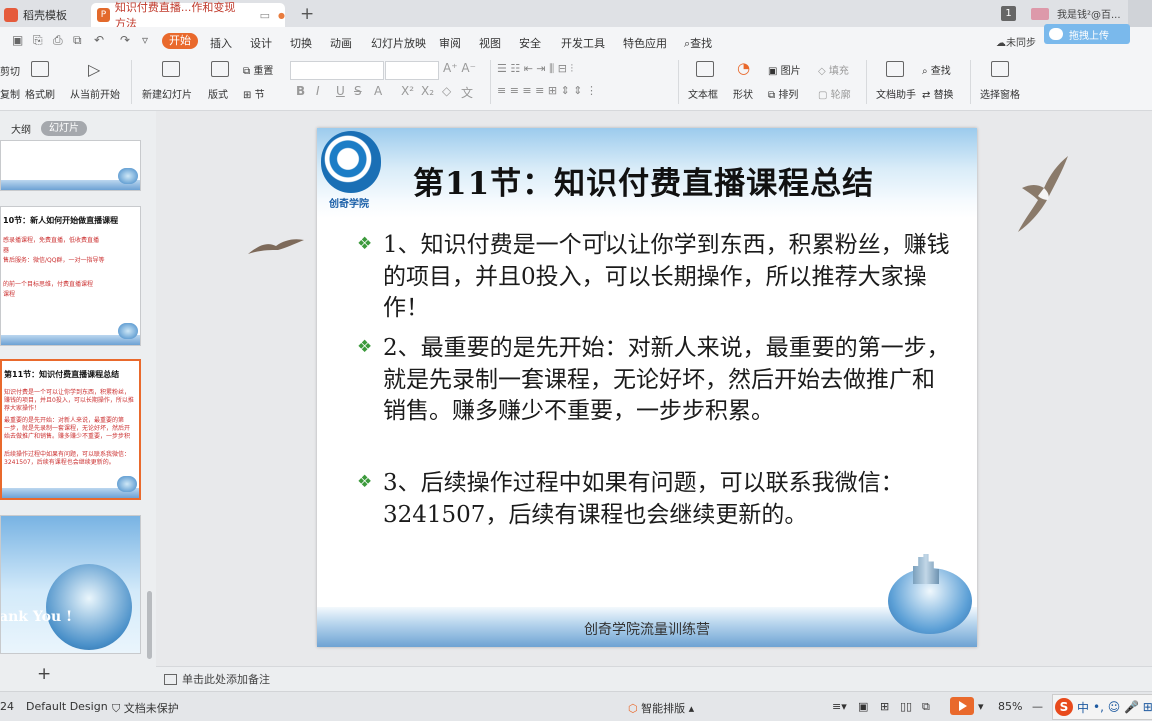  Describe the element at coordinates (340, 91) in the screenshot. I see `underline-icon: U` at that location.